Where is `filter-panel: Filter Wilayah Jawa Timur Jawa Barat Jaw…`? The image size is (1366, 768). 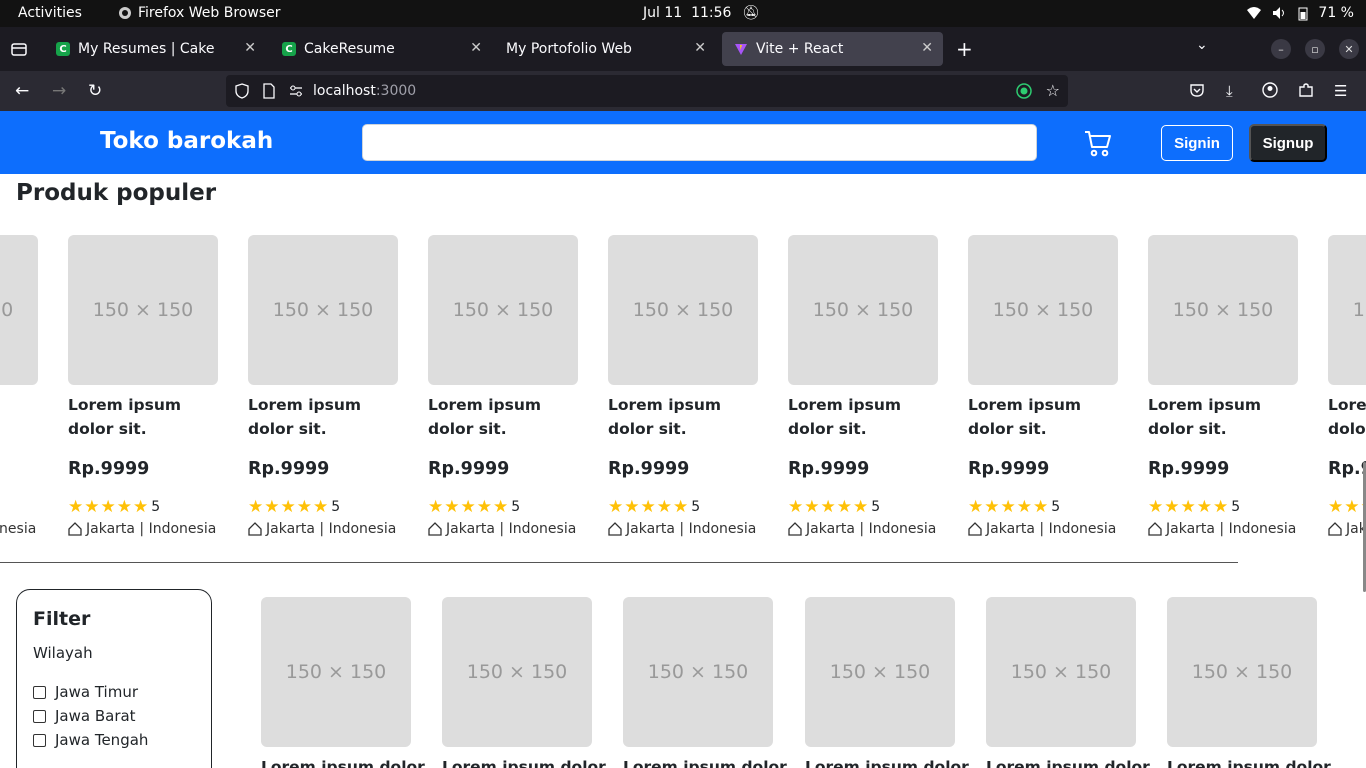 filter-panel: Filter Wilayah Jawa Timur Jawa Barat Jaw… is located at coordinates (114, 678).